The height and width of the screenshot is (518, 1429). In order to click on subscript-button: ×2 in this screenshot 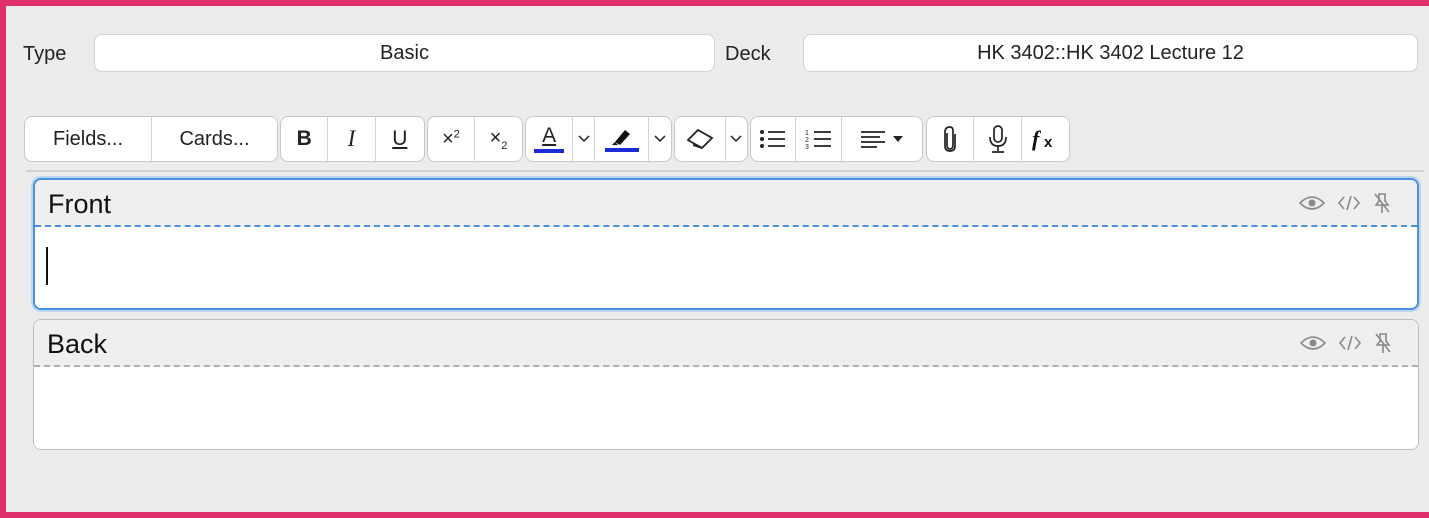, I will do `click(498, 139)`.